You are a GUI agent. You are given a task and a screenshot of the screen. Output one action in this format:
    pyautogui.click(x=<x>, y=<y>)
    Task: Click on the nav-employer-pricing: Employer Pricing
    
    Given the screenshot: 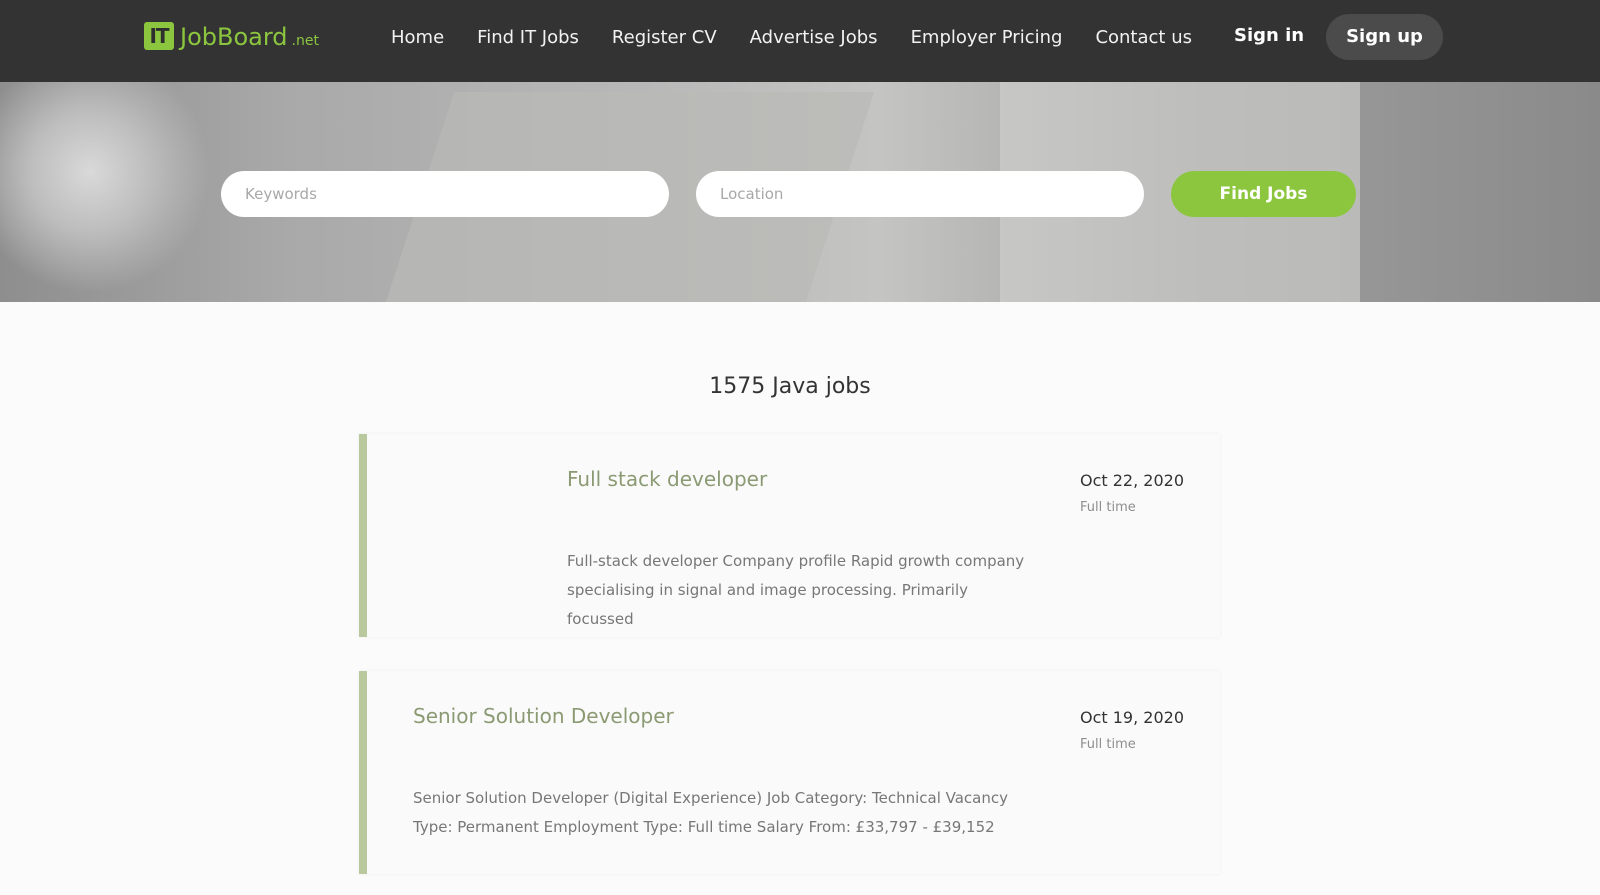 What is the action you would take?
    pyautogui.click(x=987, y=38)
    